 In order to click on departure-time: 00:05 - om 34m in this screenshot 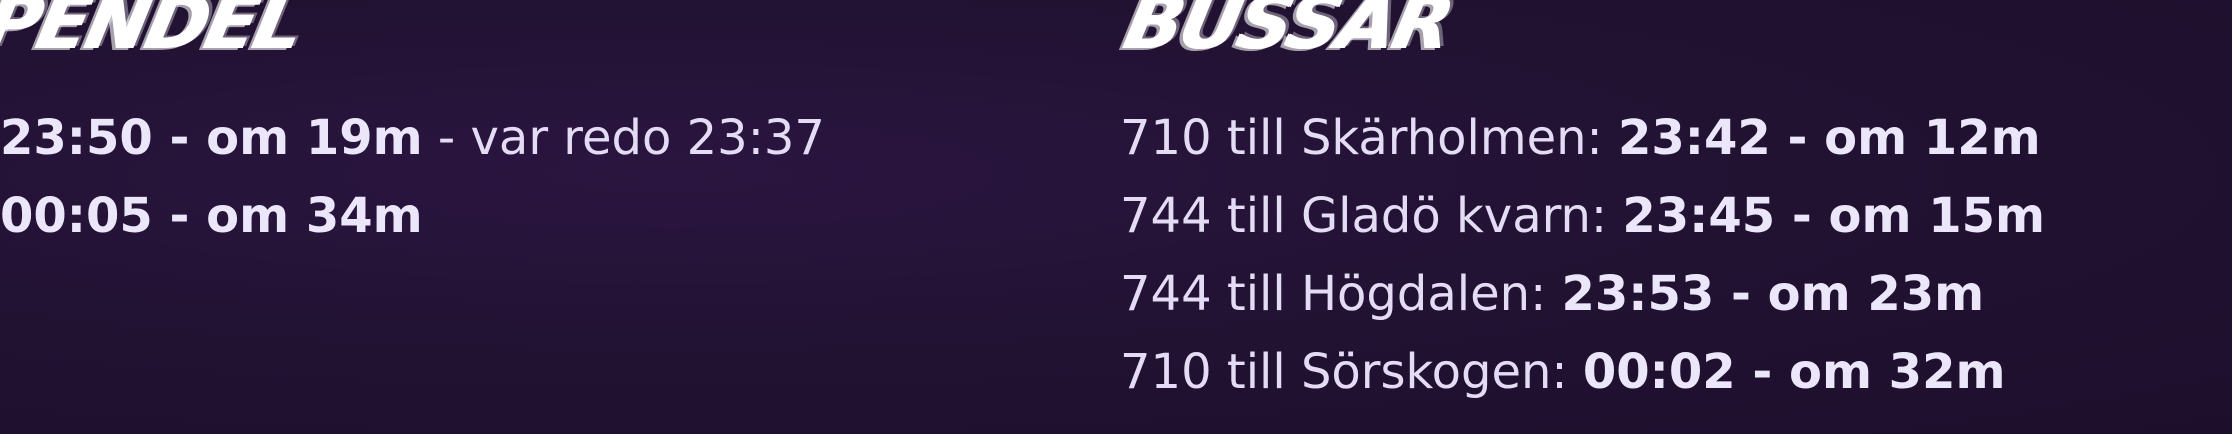, I will do `click(211, 216)`.